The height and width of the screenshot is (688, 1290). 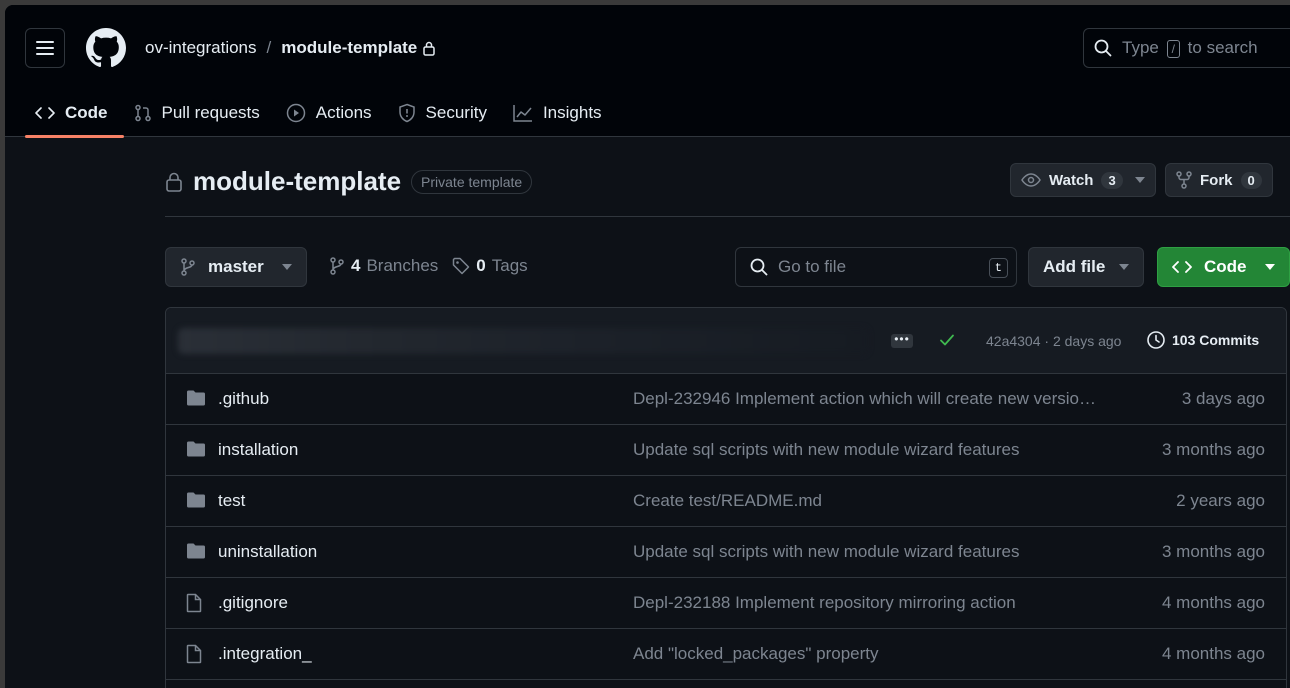 I want to click on tab-code: Code, so click(x=74, y=113).